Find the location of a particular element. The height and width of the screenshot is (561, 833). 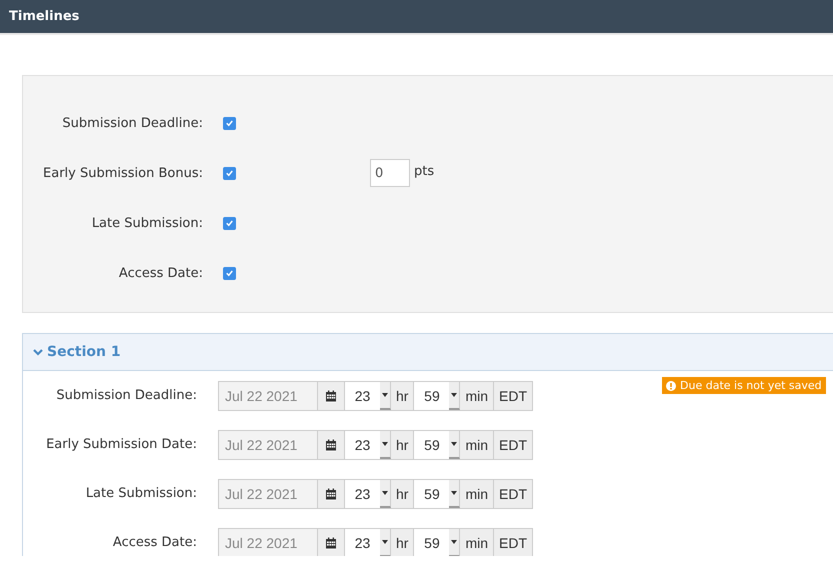

warning-text: Due date is not yet saved is located at coordinates (751, 385).